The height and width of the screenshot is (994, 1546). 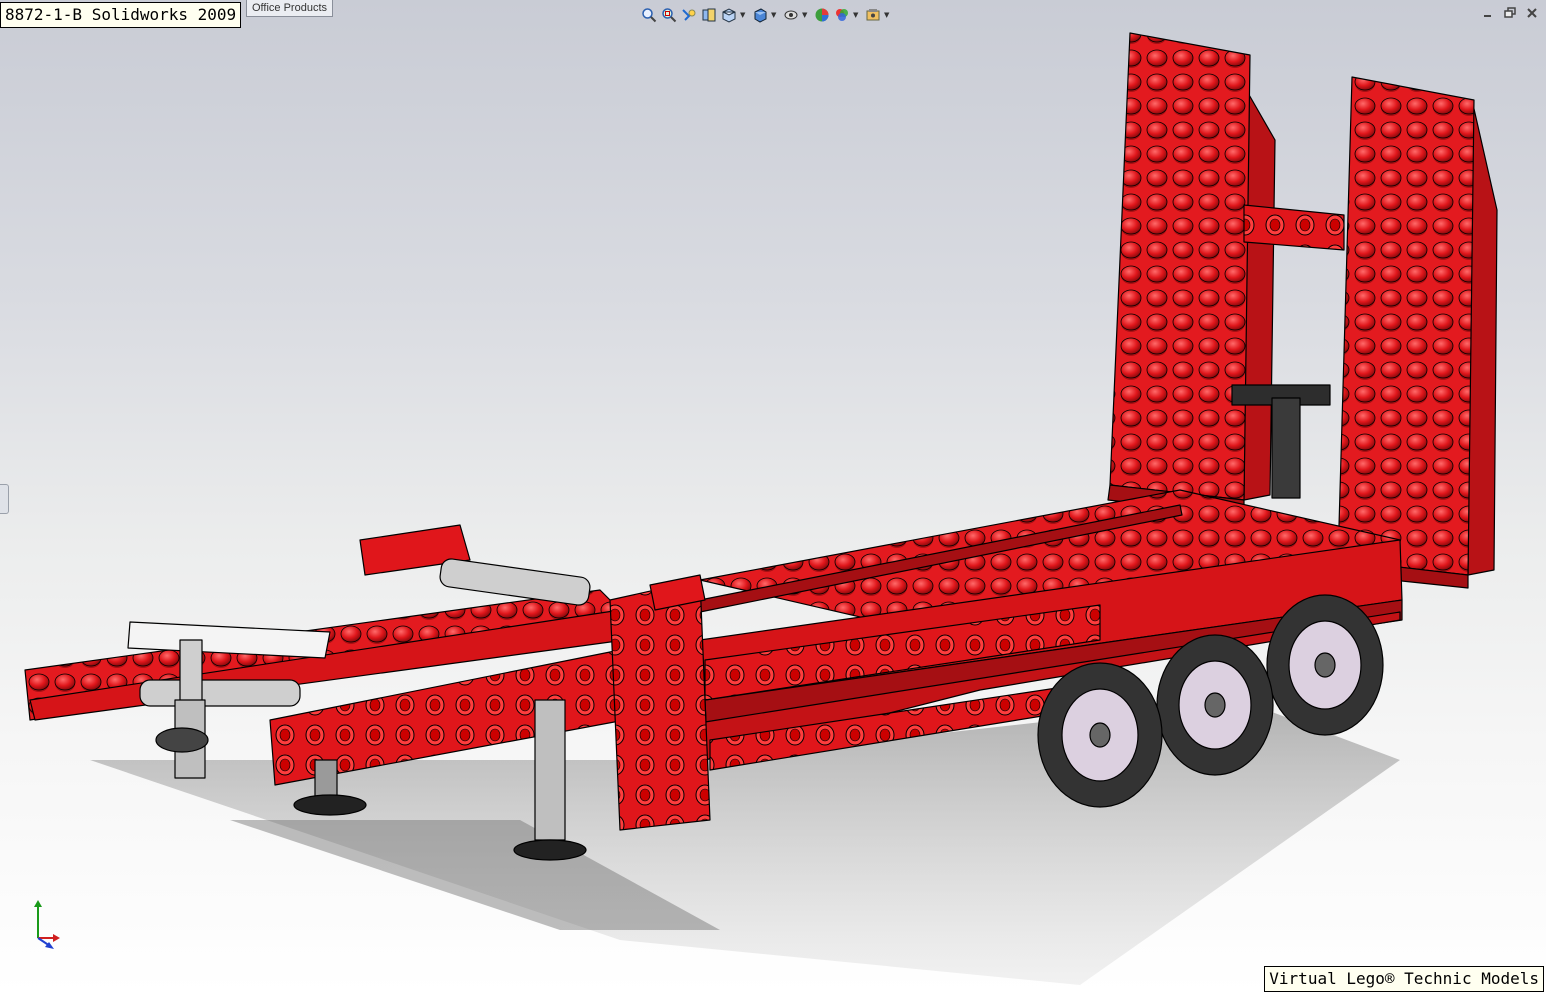 I want to click on restore-icon, so click(x=1510, y=13).